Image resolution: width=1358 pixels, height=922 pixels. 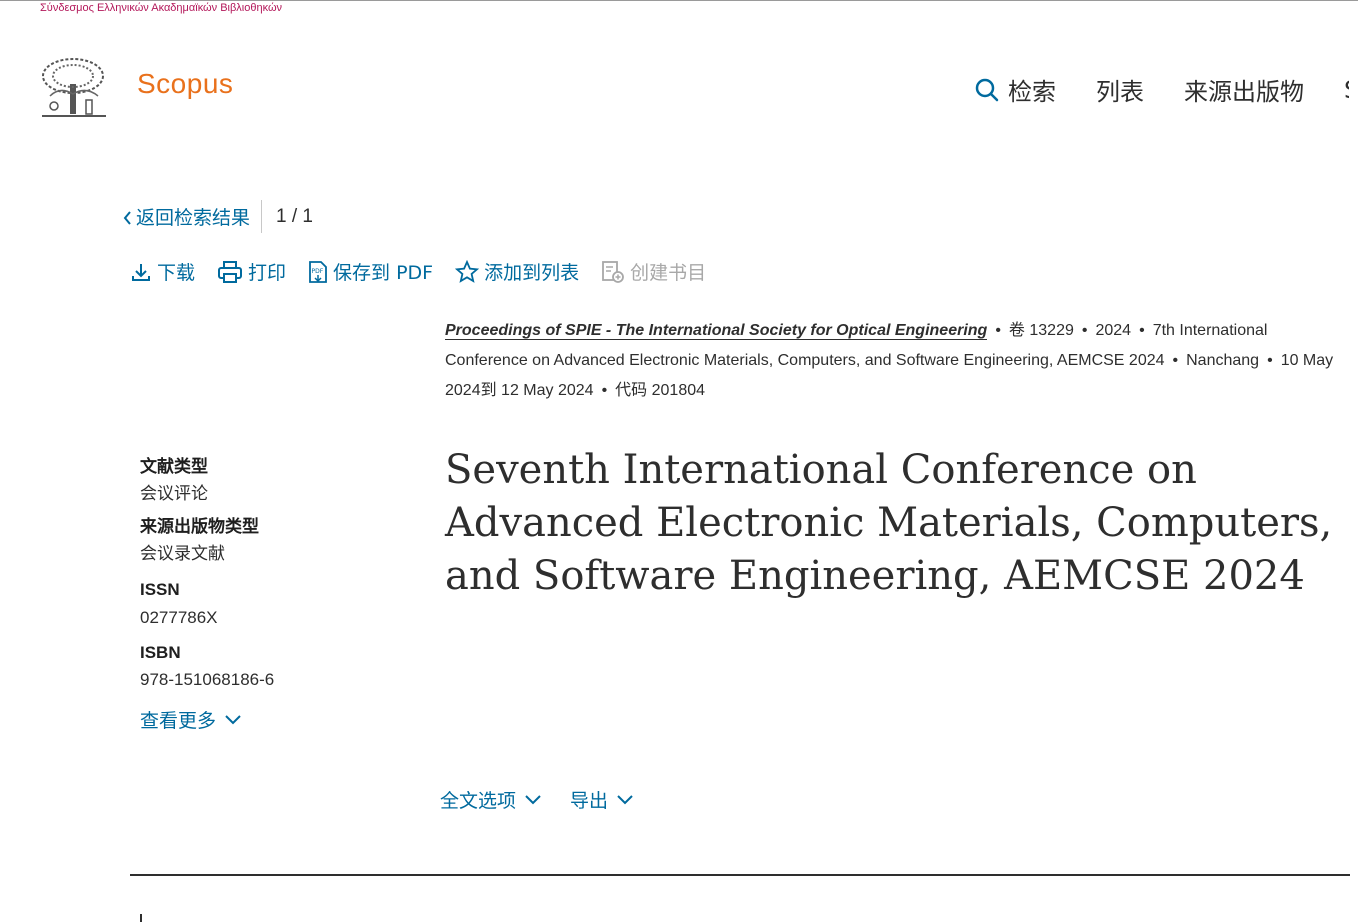 I want to click on download-button: 下载, so click(x=162, y=271).